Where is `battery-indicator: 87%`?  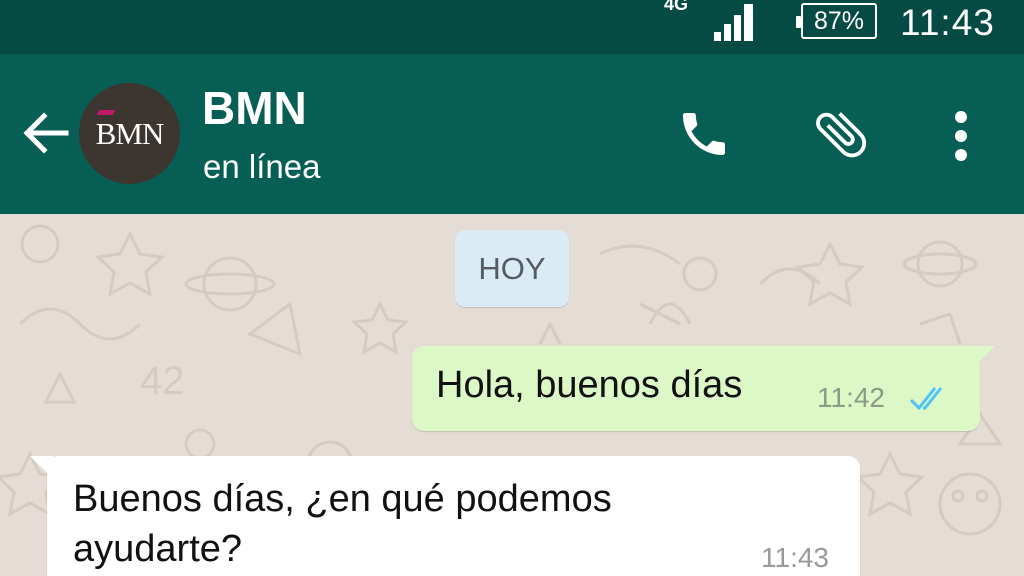
battery-indicator: 87% is located at coordinates (836, 21).